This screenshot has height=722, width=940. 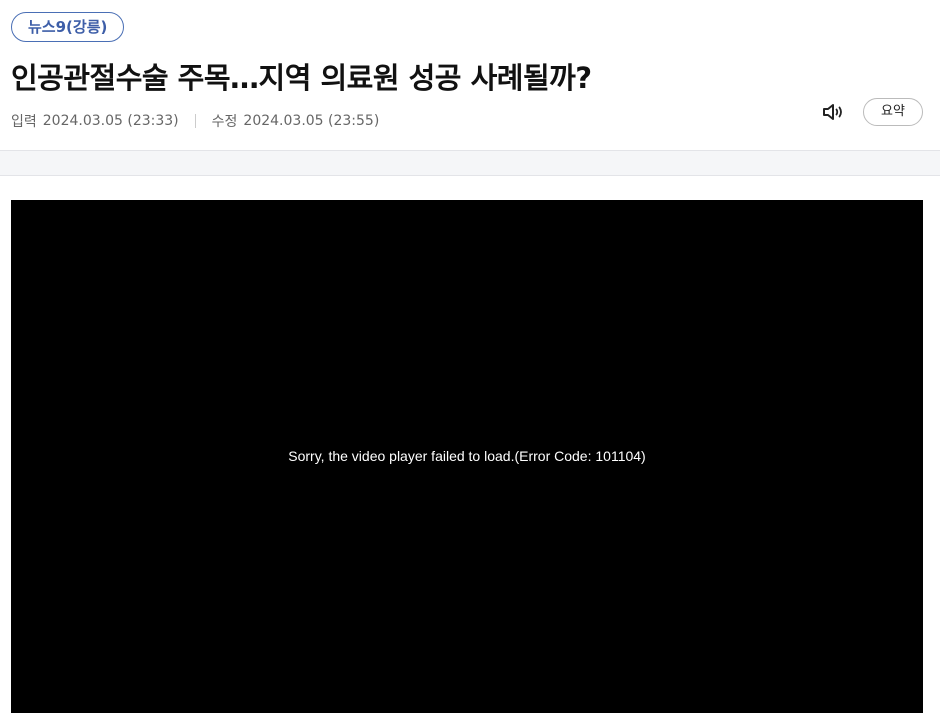 I want to click on meta-divider, so click(x=195, y=121).